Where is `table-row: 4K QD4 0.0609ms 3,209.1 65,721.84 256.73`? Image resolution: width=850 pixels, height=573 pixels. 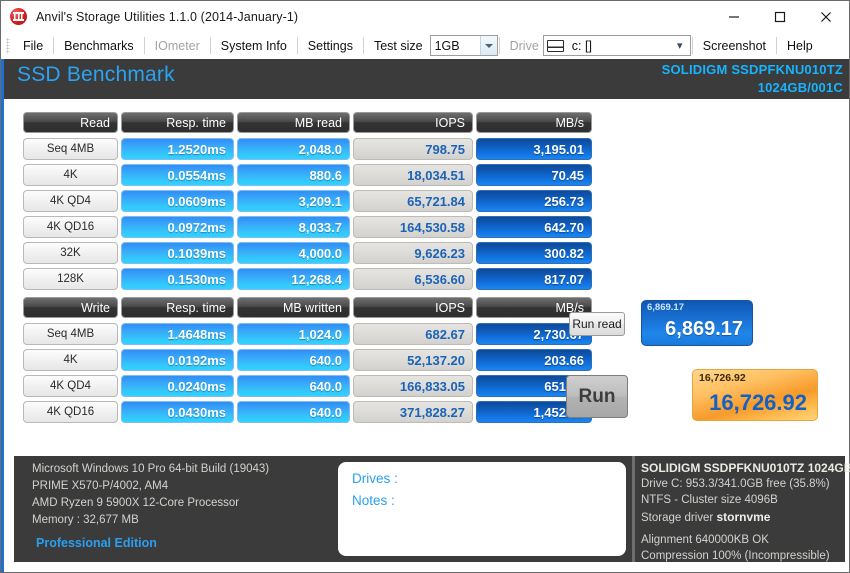
table-row: 4K QD4 0.0609ms 3,209.1 65,721.84 256.73 is located at coordinates (307, 201).